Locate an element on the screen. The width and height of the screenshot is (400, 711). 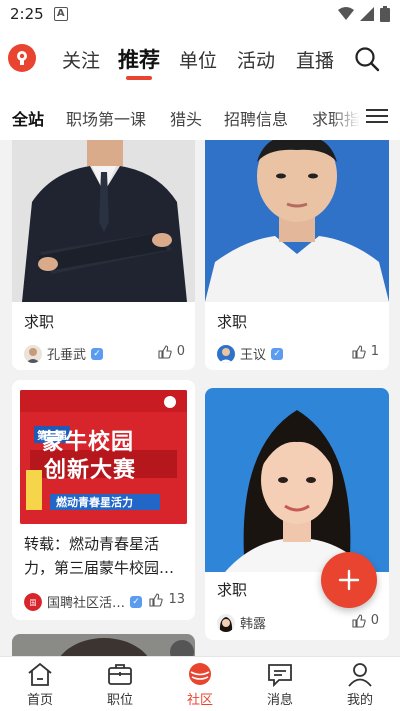
svg-text: 国 is located at coordinates (33, 603).